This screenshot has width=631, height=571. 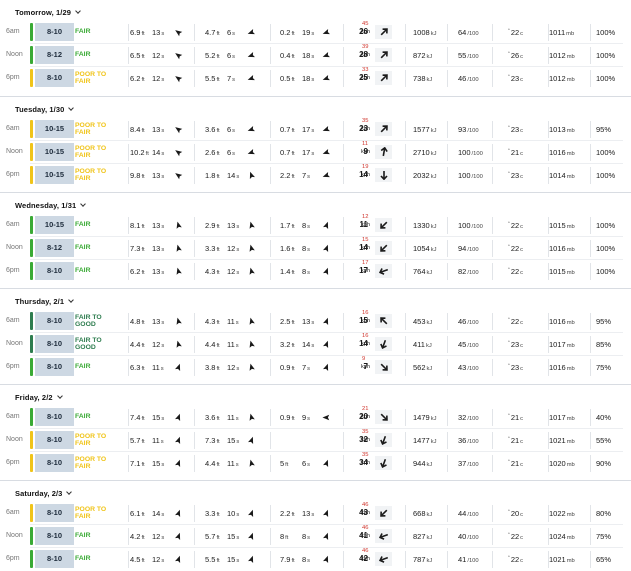 What do you see at coordinates (383, 440) in the screenshot?
I see `wind-arrow-icon` at bounding box center [383, 440].